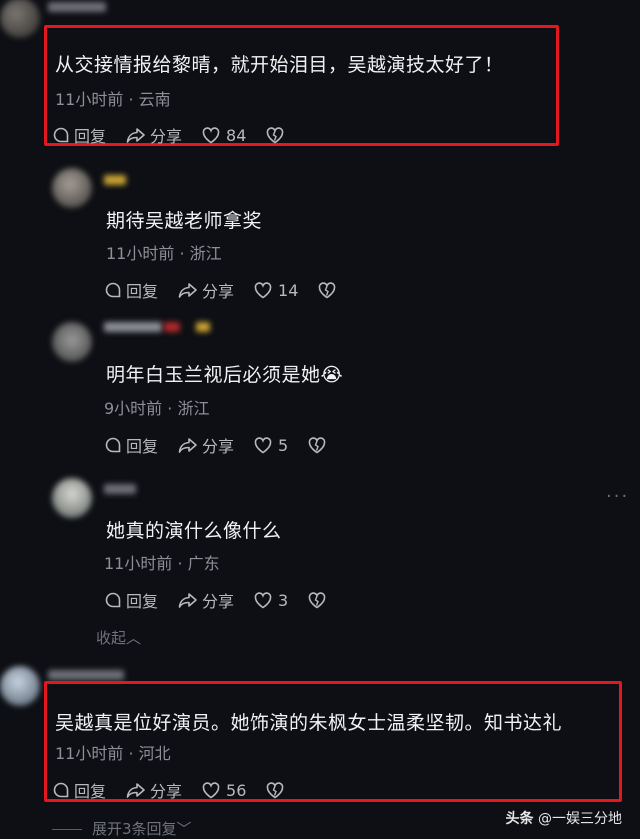 The height and width of the screenshot is (839, 640). I want to click on collapse-label: 收起, so click(111, 638).